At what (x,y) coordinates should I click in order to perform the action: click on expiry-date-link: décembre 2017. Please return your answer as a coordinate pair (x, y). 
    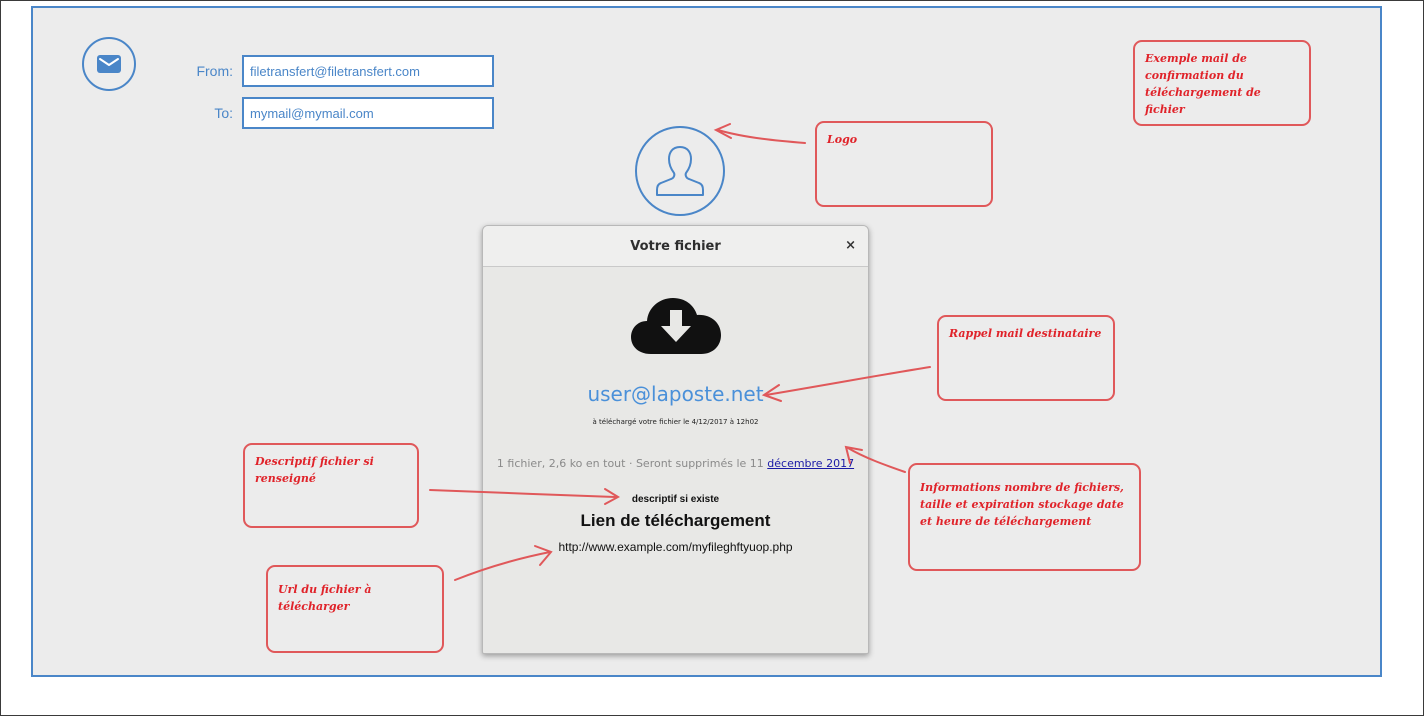
    Looking at the image, I should click on (810, 463).